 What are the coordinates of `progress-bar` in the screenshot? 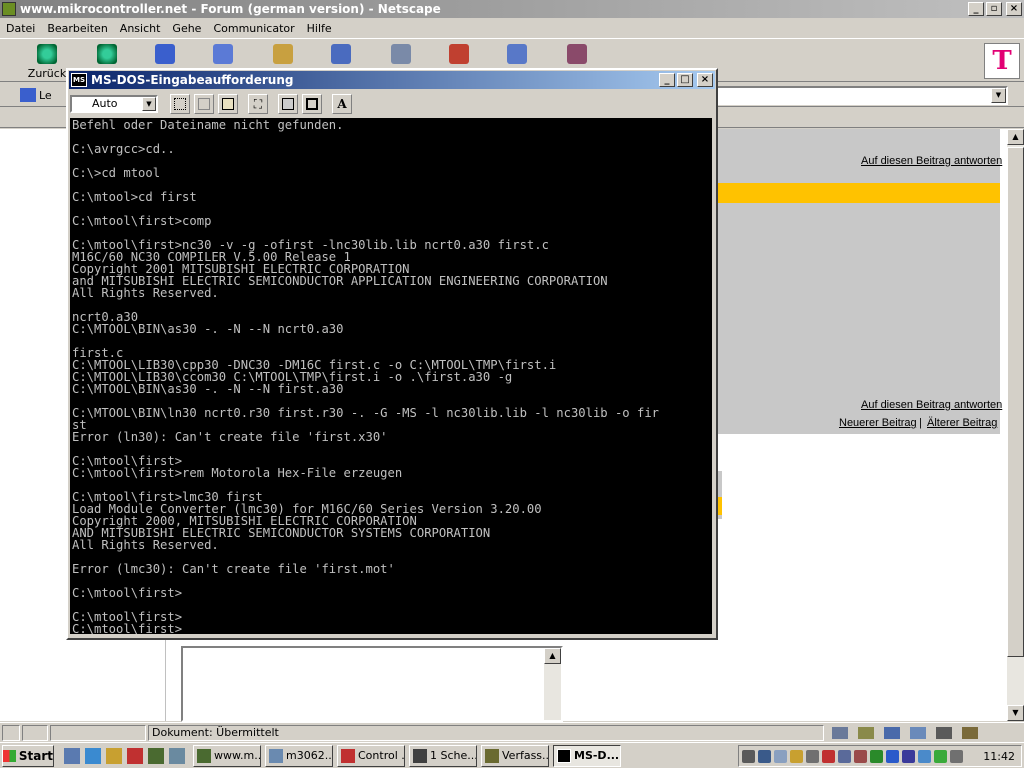 It's located at (98, 733).